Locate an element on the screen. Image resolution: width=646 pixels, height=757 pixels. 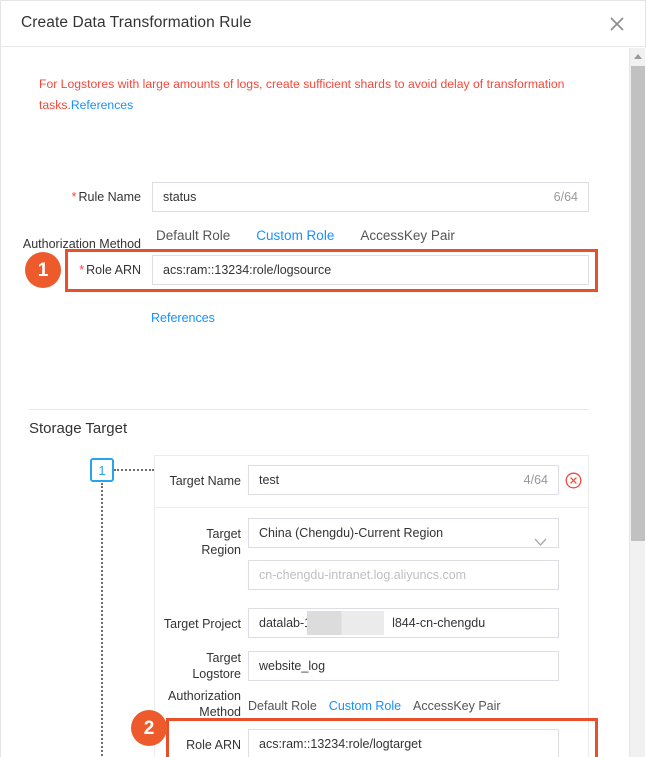
endpoint-placeholder: cn-chengdu-intranet.log.aliyuncs.com is located at coordinates (363, 575).